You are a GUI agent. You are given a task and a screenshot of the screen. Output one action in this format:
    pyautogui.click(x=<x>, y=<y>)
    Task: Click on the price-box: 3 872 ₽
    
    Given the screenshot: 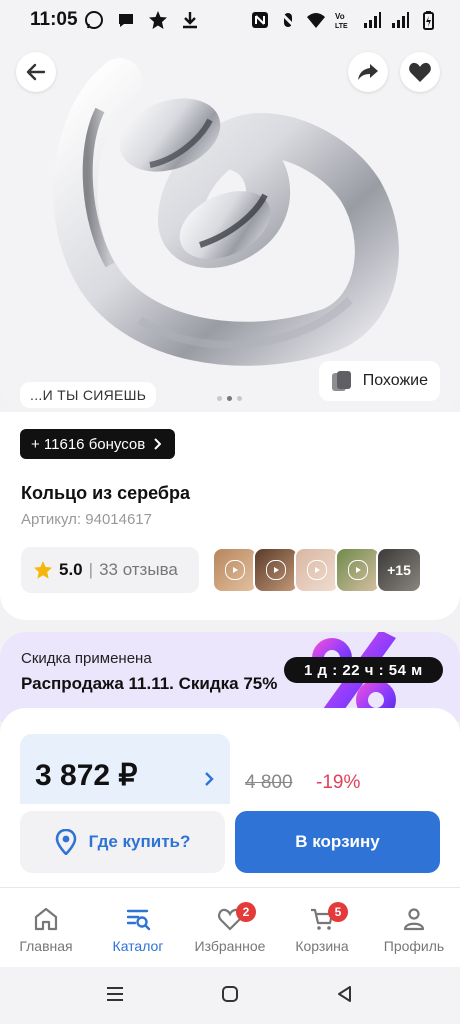 What is the action you would take?
    pyautogui.click(x=125, y=769)
    